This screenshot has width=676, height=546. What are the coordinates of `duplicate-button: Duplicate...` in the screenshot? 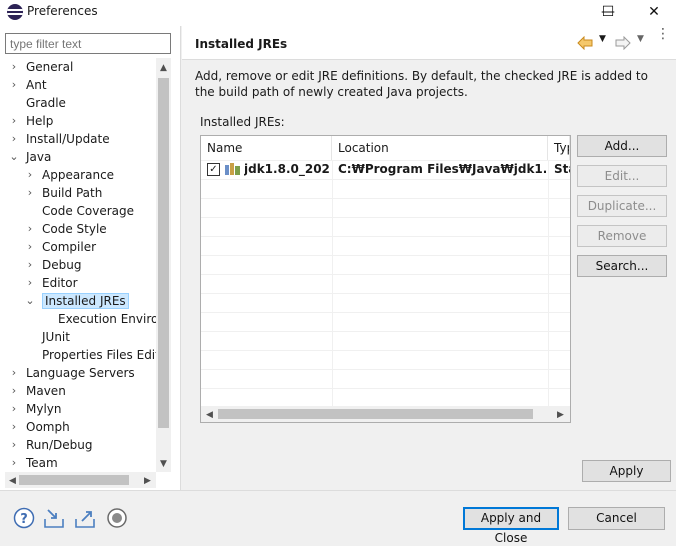 It's located at (622, 206).